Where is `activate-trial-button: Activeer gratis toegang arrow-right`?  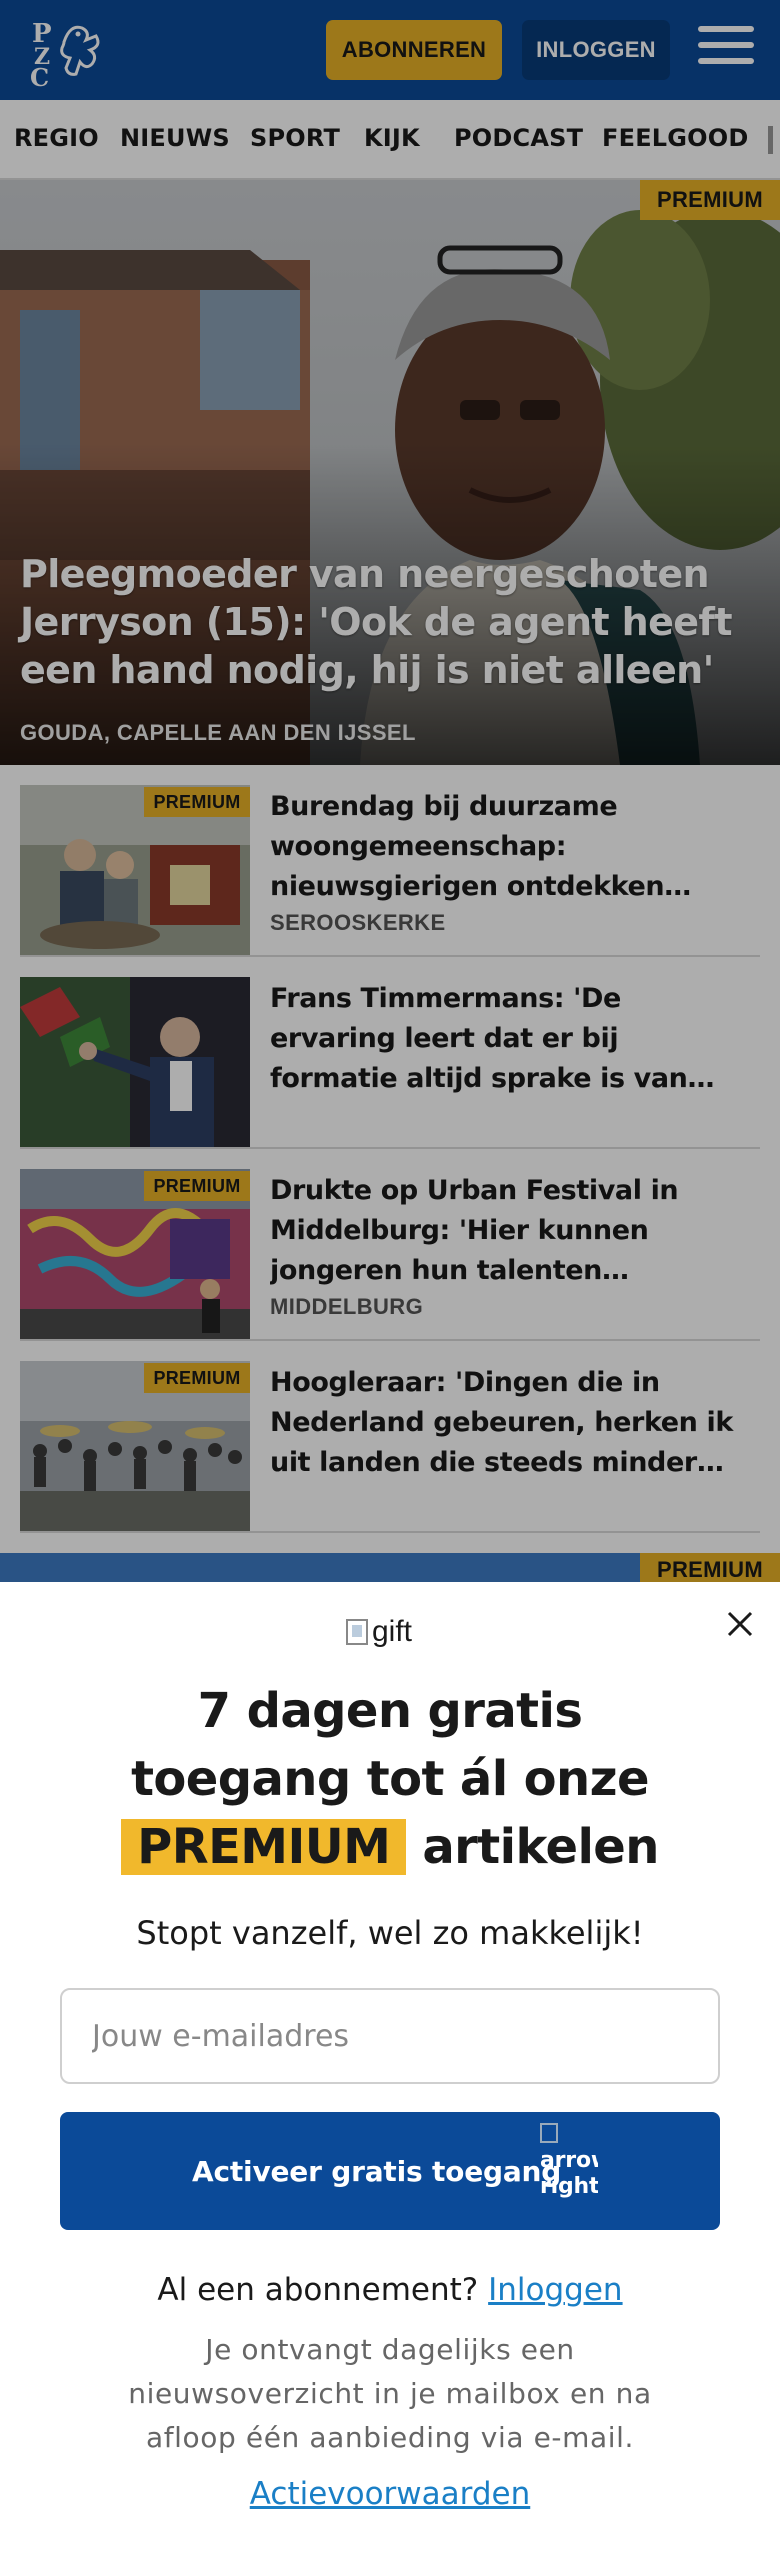
activate-trial-button: Activeer gratis toegang arrow-right is located at coordinates (390, 2171).